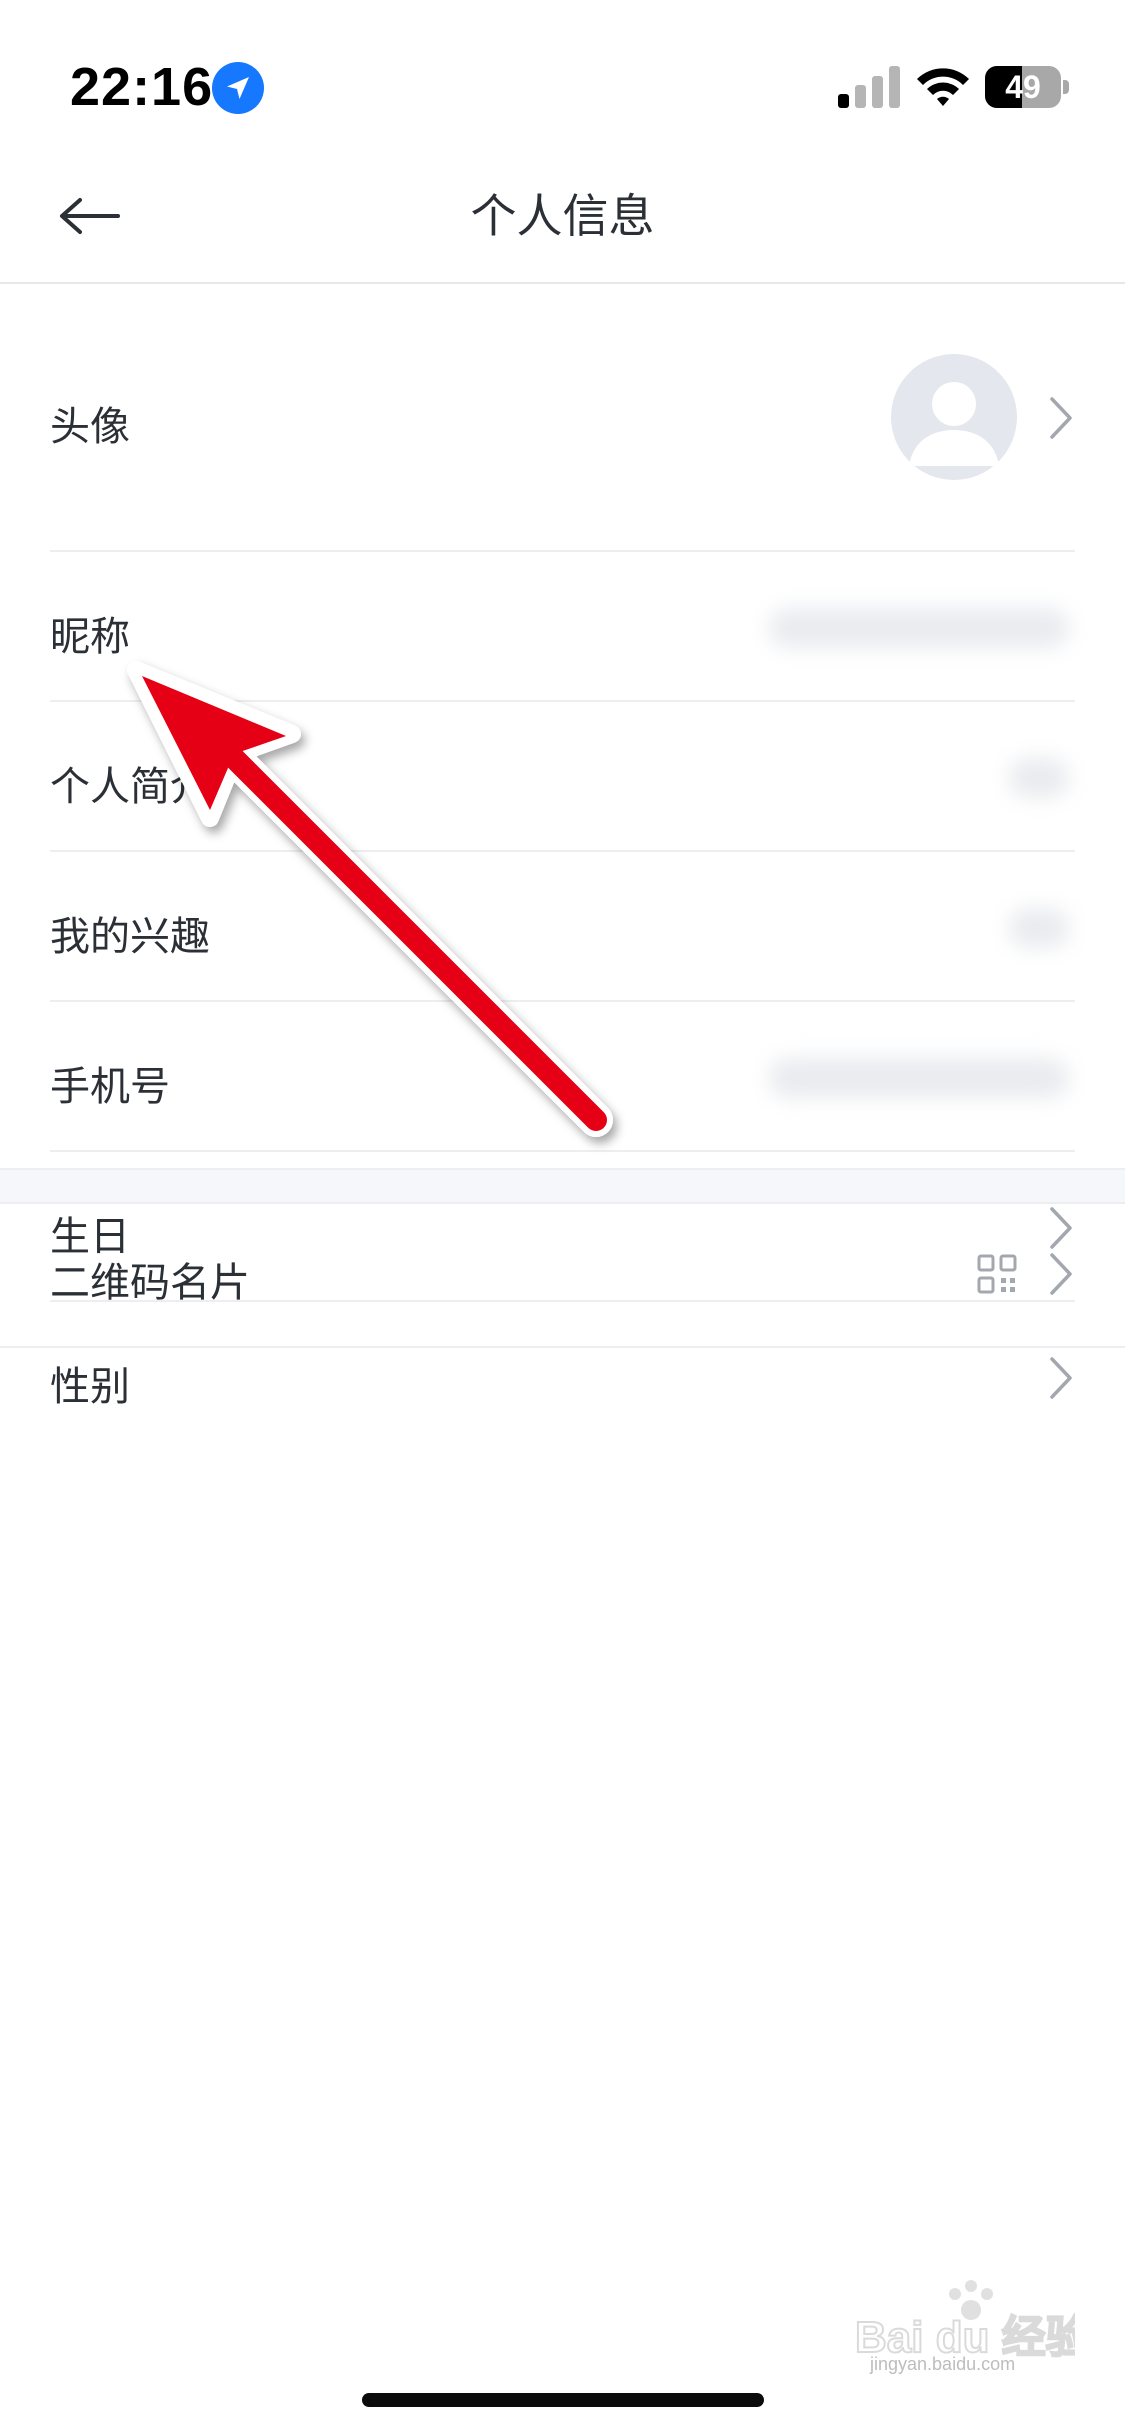 The height and width of the screenshot is (2436, 1125). What do you see at coordinates (142, 87) in the screenshot?
I see `status-time: 22:16` at bounding box center [142, 87].